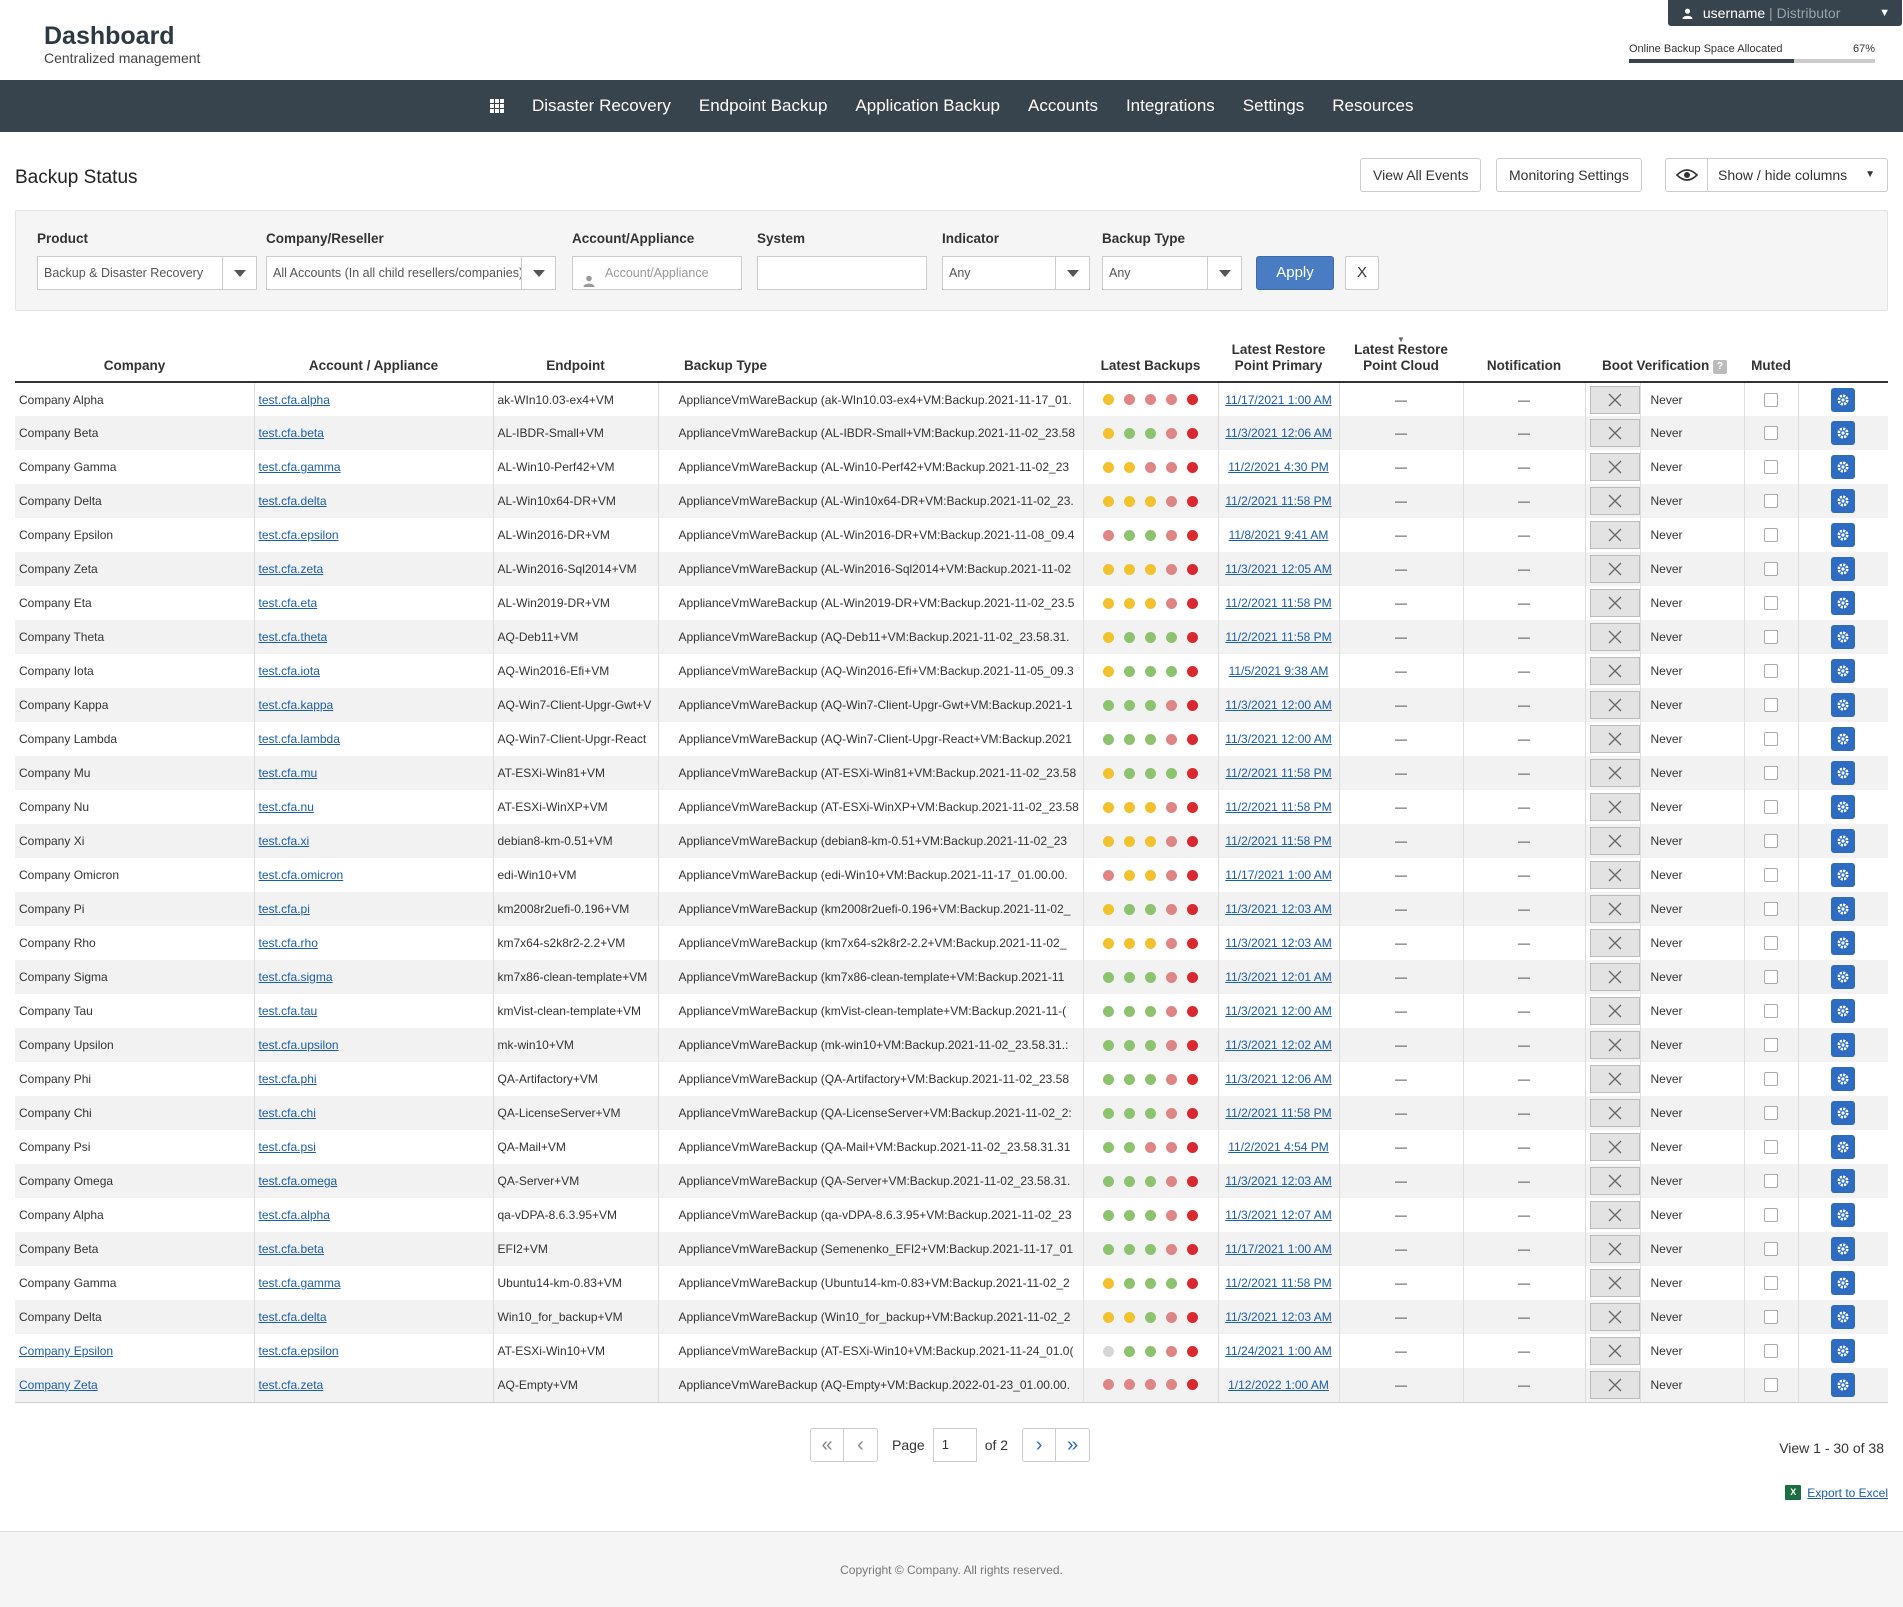 The image size is (1903, 1607). Describe the element at coordinates (374, 1215) in the screenshot. I see `account-cell: test.cfa.alpha` at that location.